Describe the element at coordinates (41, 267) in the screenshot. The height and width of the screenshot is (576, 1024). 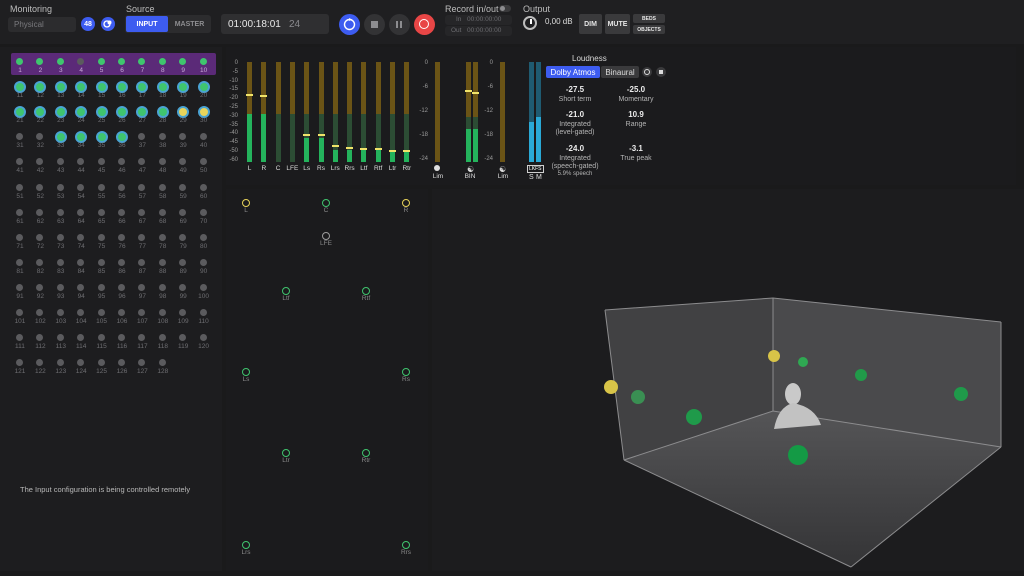
I see `input-channel-82: 82` at that location.